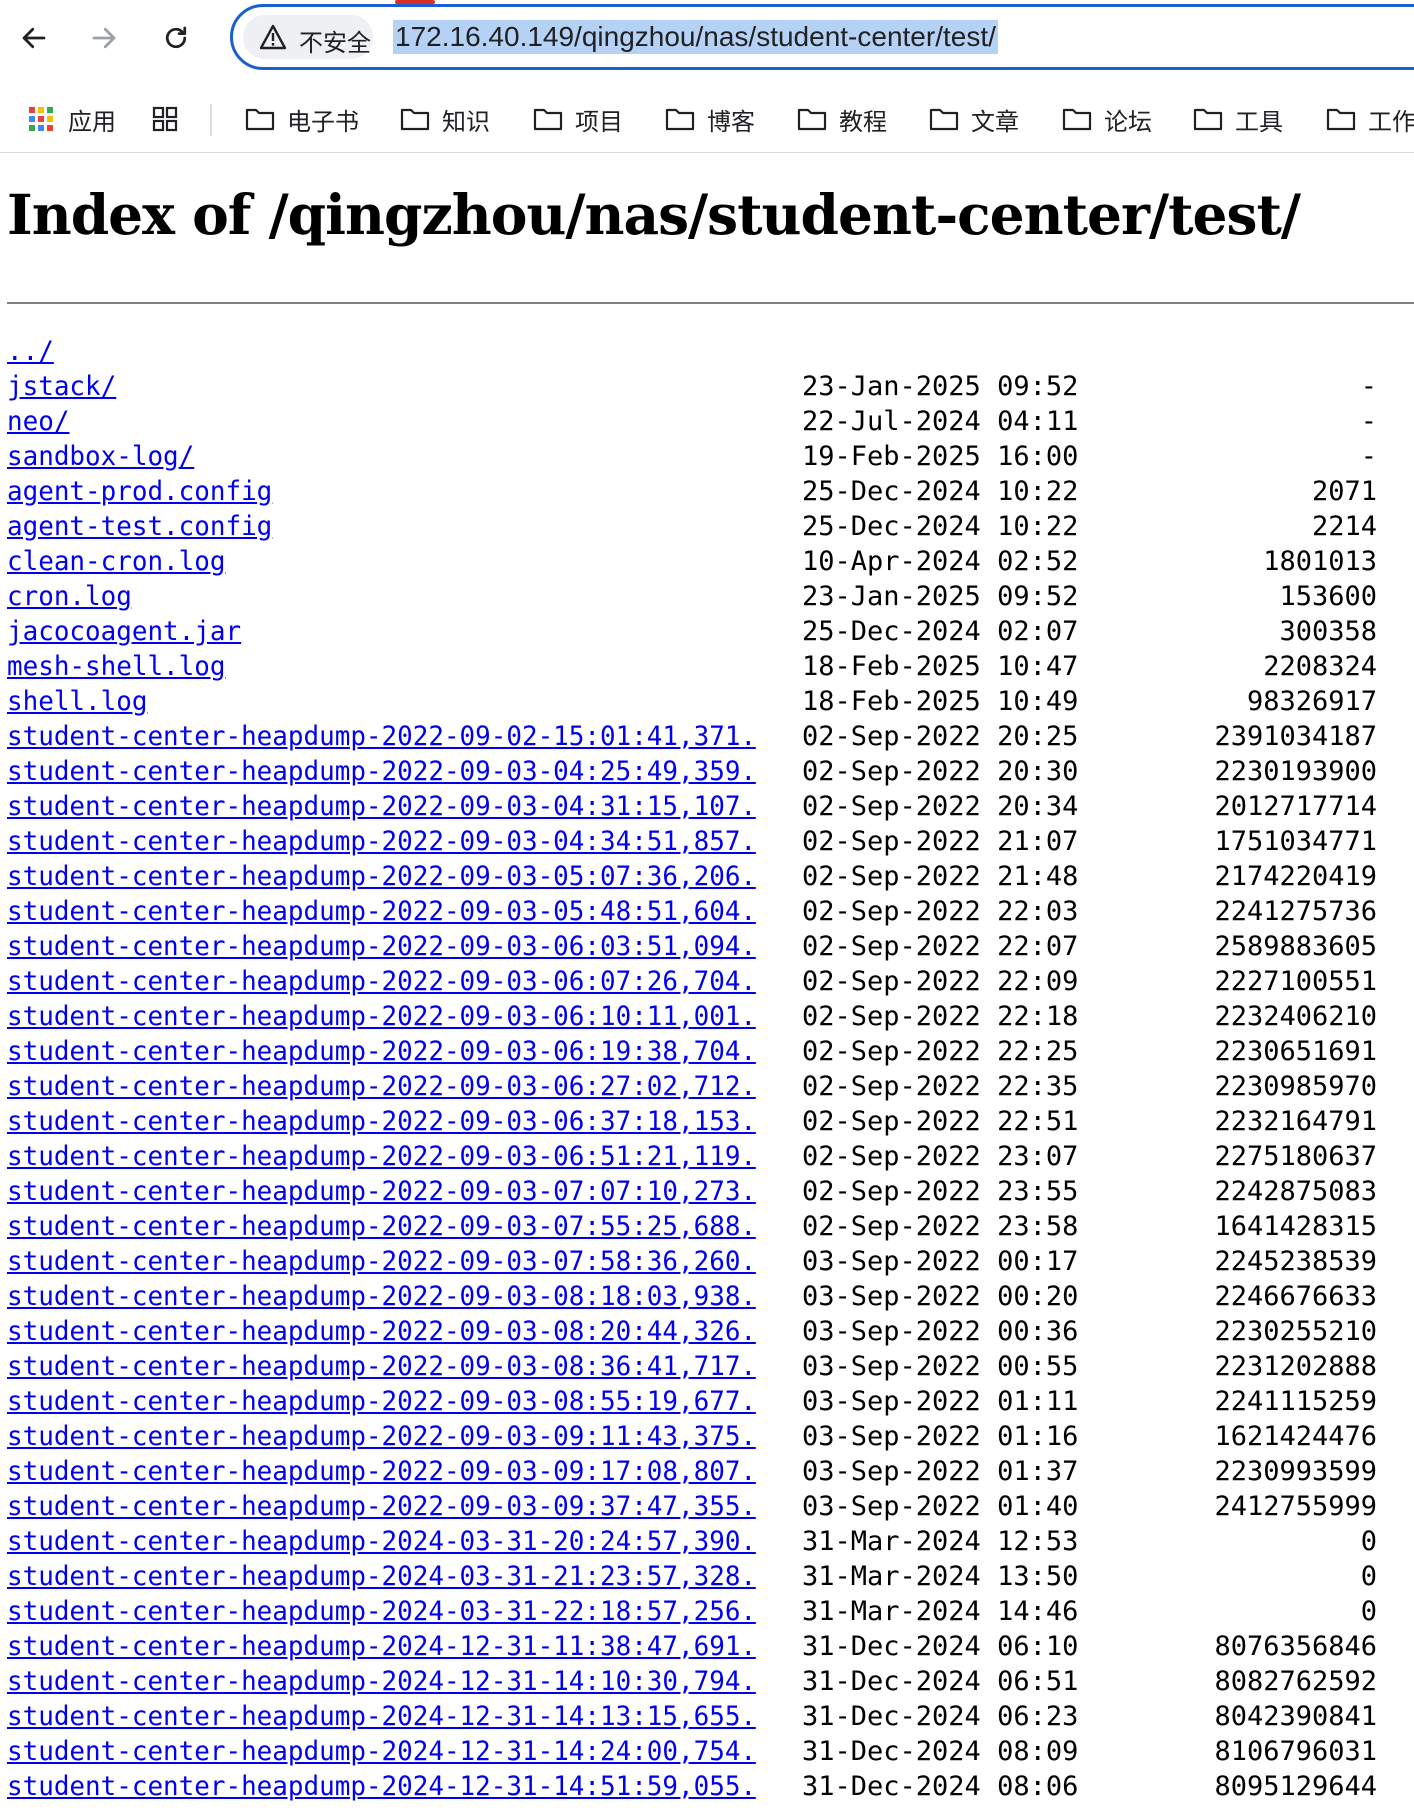  Describe the element at coordinates (940, 1086) in the screenshot. I see `modified-date: 02-Sep-2022 22:35` at that location.